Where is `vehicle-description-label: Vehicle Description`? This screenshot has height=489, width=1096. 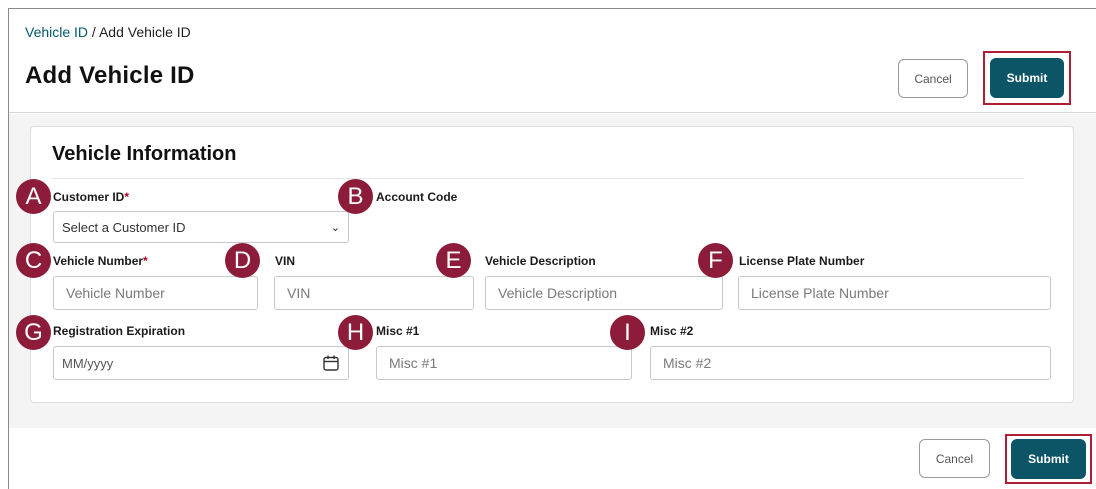 vehicle-description-label: Vehicle Description is located at coordinates (540, 261).